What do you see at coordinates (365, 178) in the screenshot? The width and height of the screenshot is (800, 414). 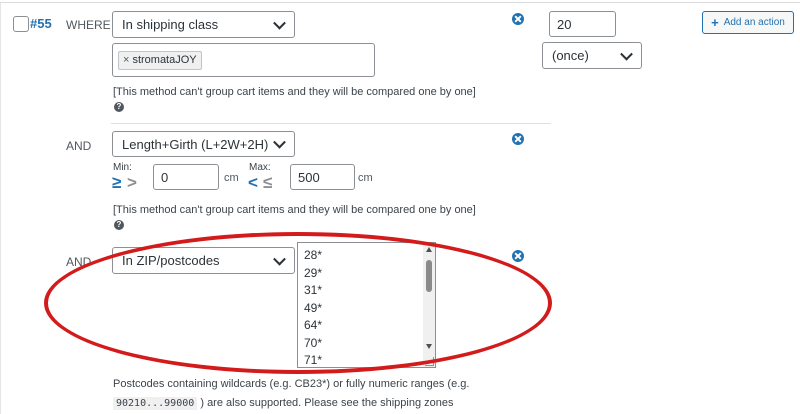 I see `max-unit: cm` at bounding box center [365, 178].